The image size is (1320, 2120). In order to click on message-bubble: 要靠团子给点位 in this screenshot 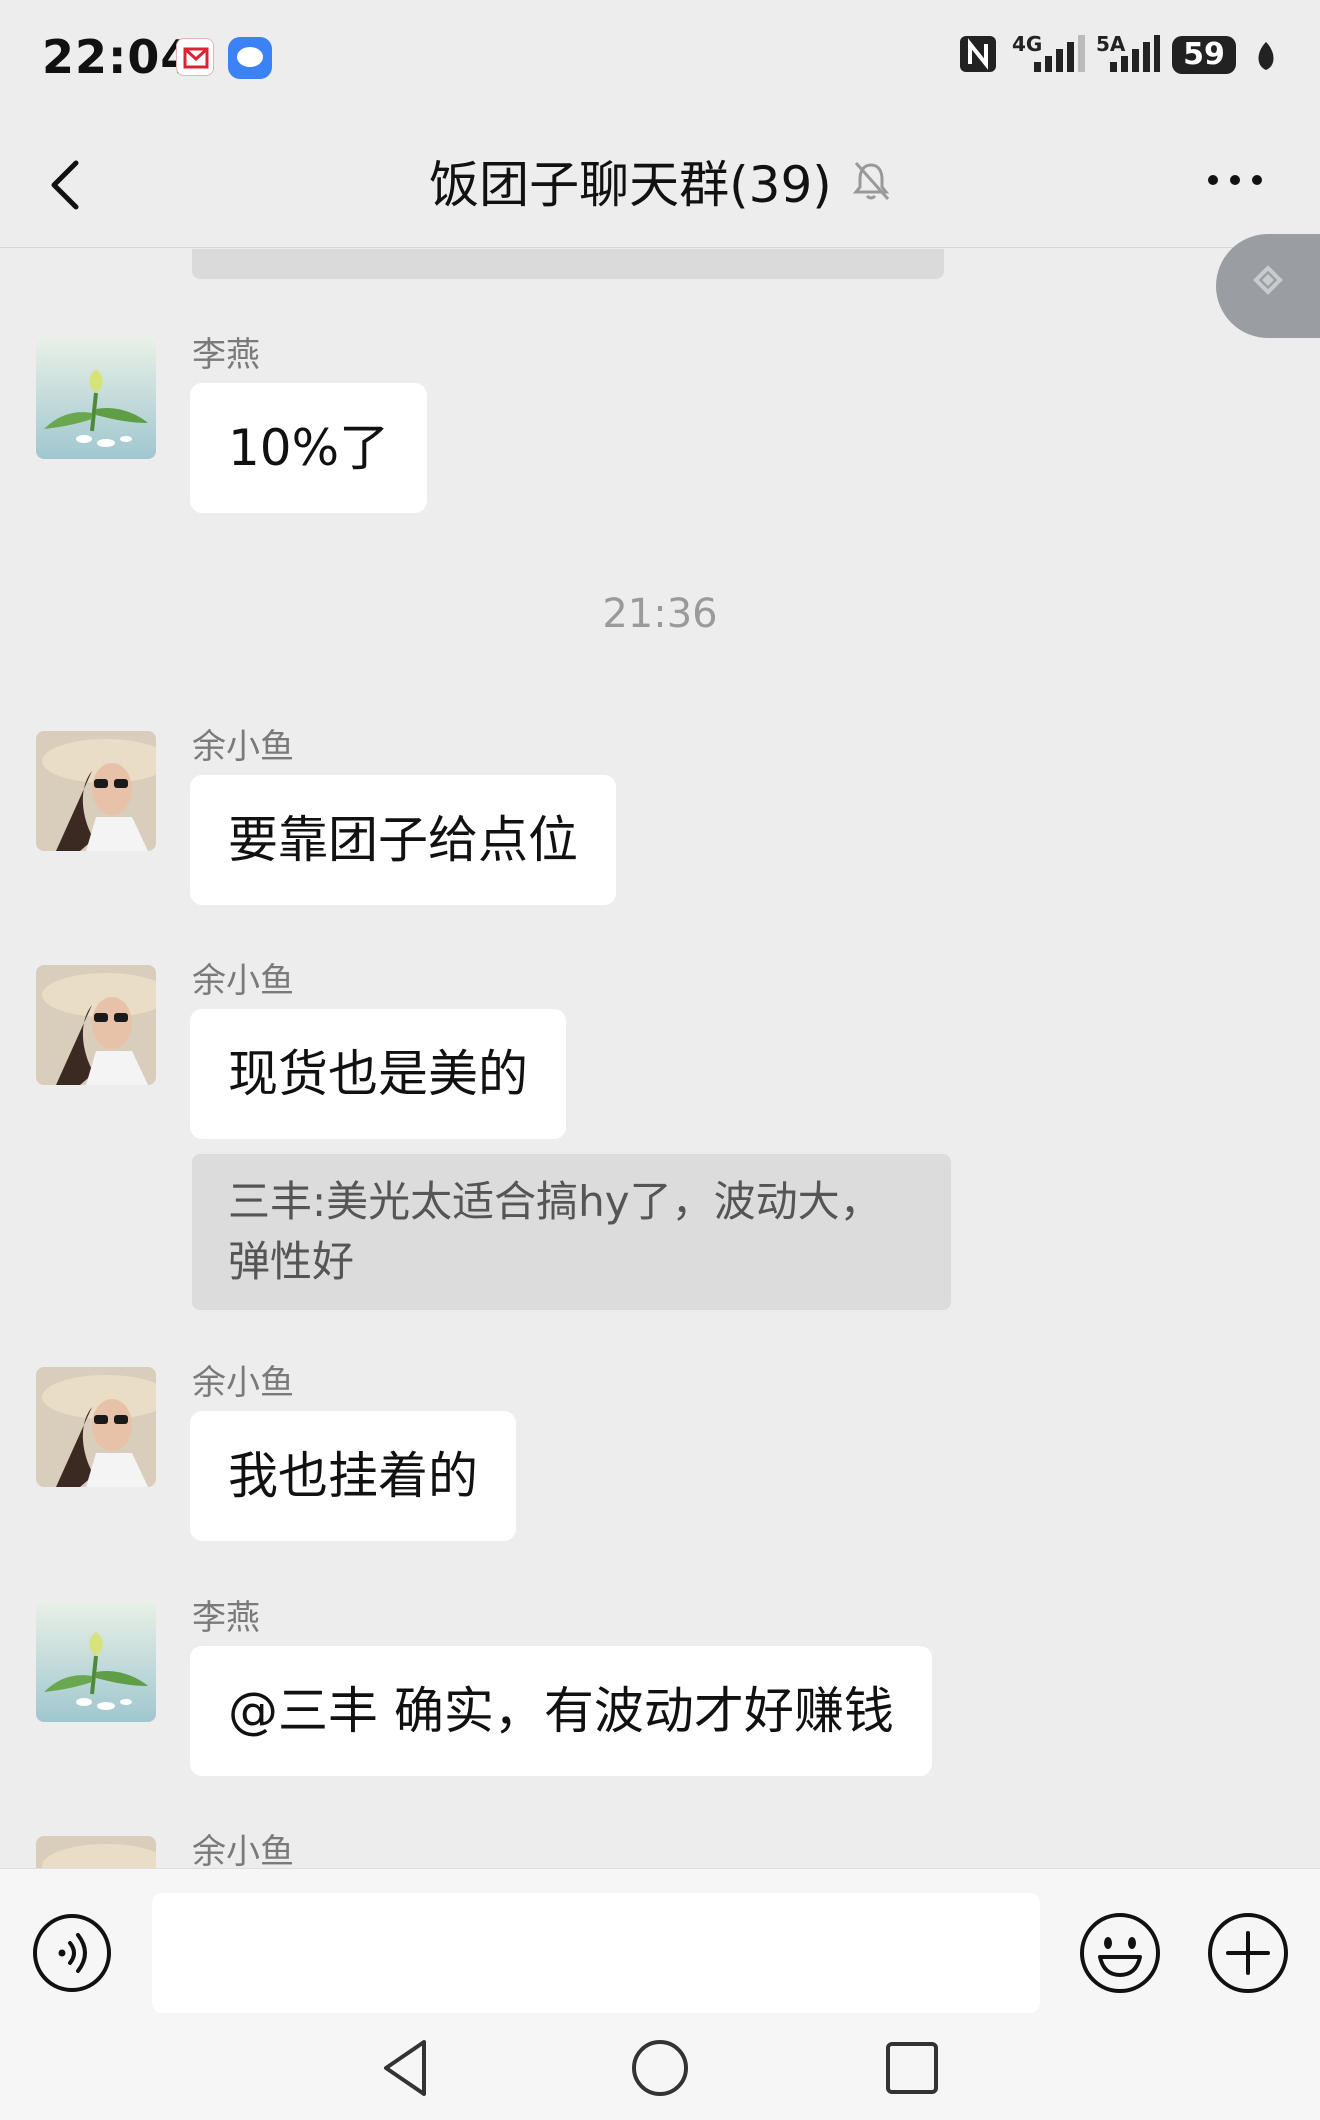, I will do `click(403, 840)`.